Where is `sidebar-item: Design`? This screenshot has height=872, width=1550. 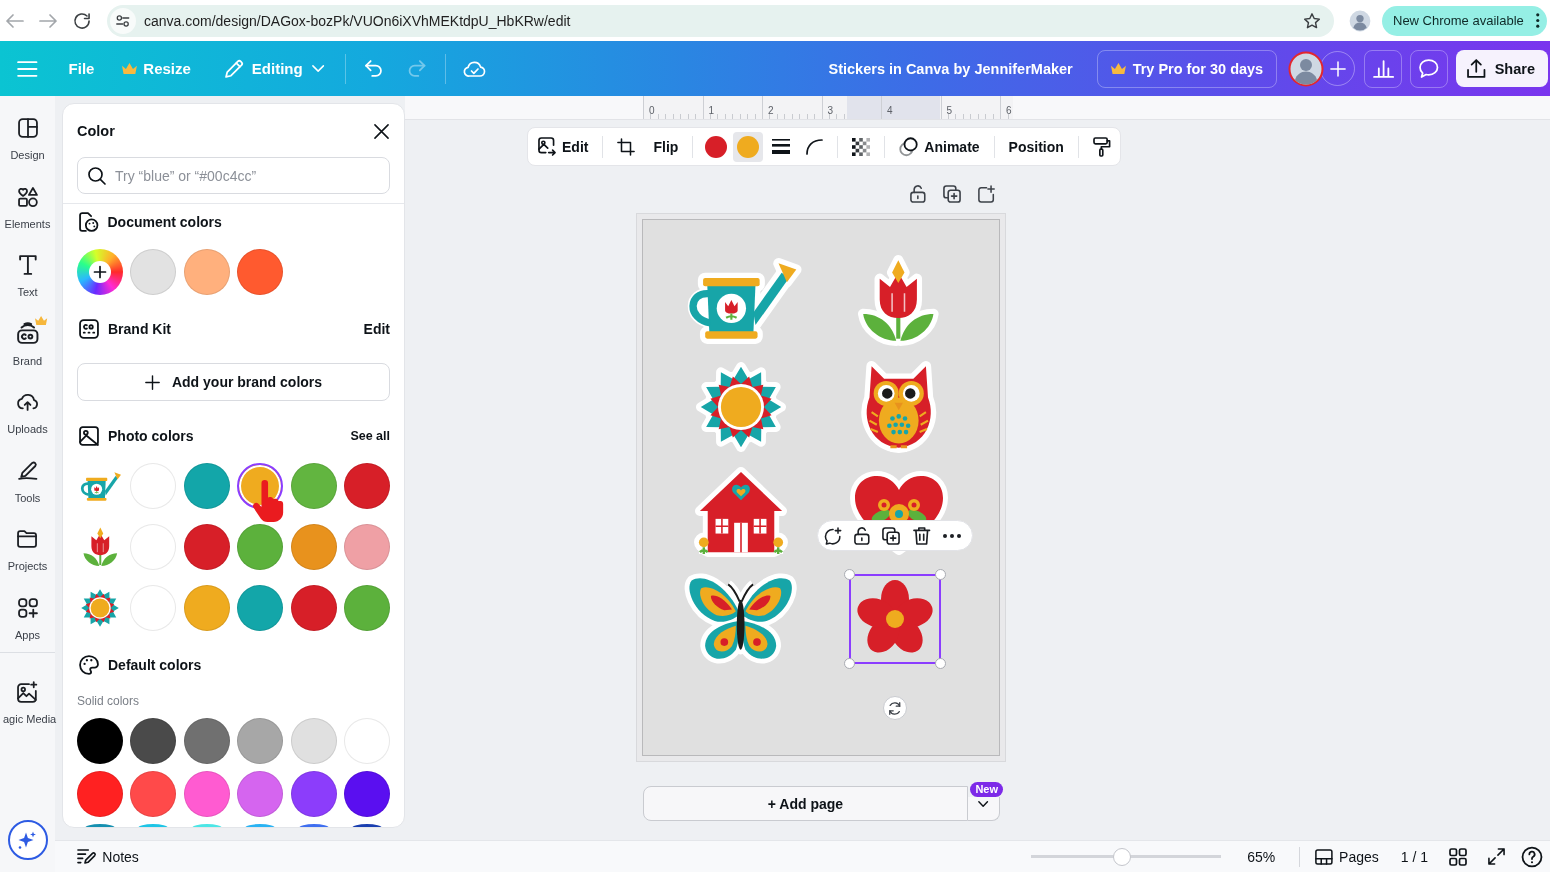 sidebar-item: Design is located at coordinates (27, 130).